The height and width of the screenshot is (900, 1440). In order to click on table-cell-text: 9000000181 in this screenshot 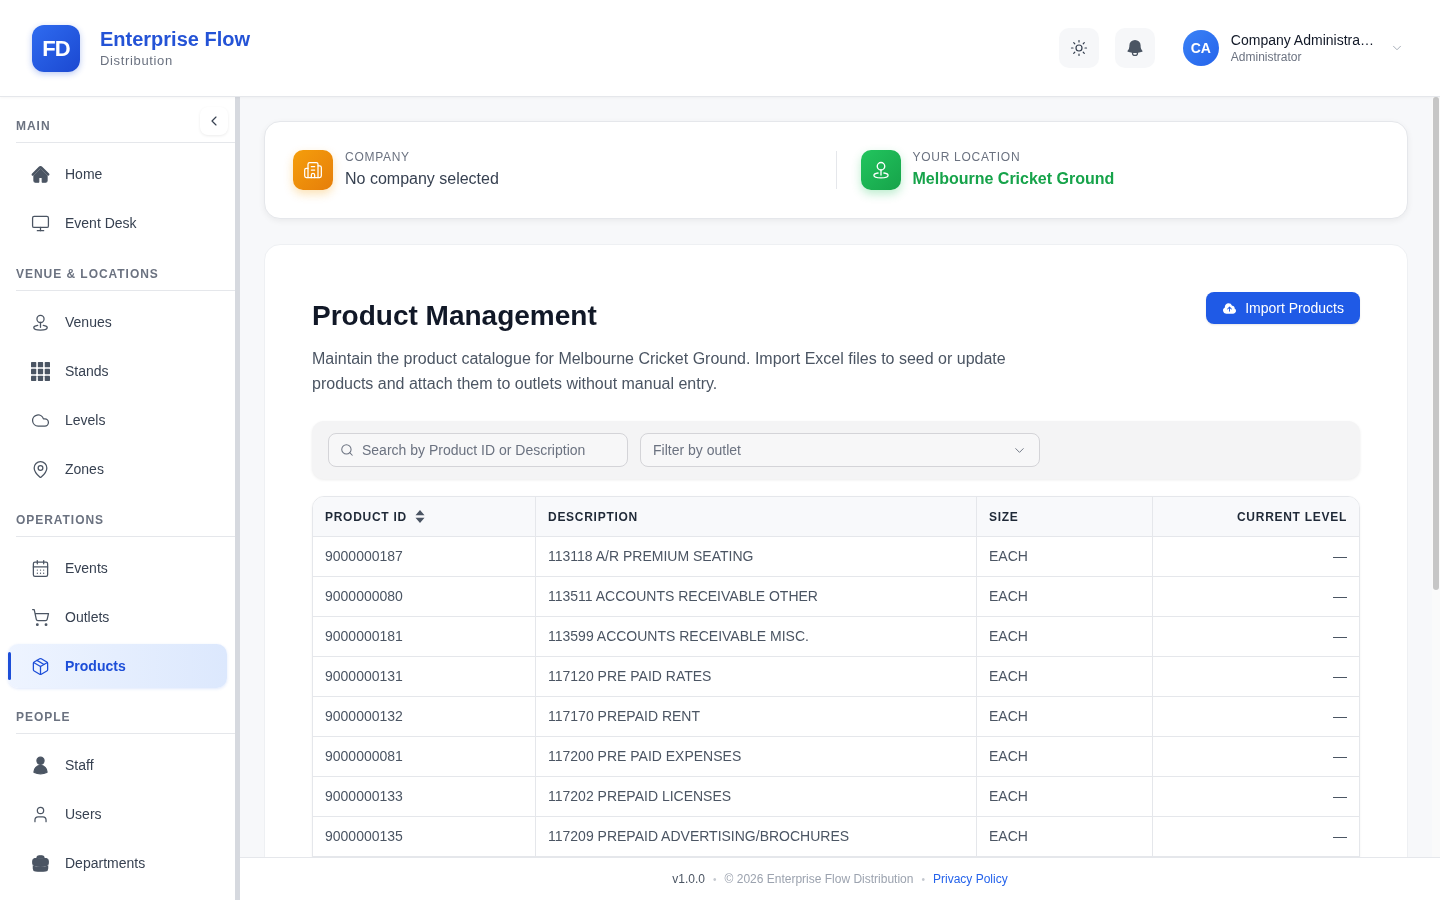, I will do `click(364, 636)`.